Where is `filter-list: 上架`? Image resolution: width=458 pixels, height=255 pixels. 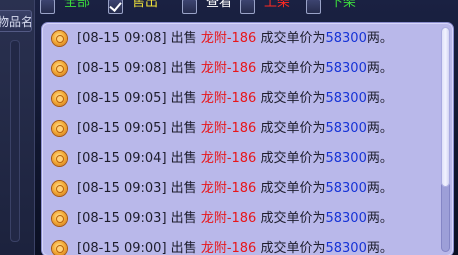 filter-list: 上架 is located at coordinates (265, 8).